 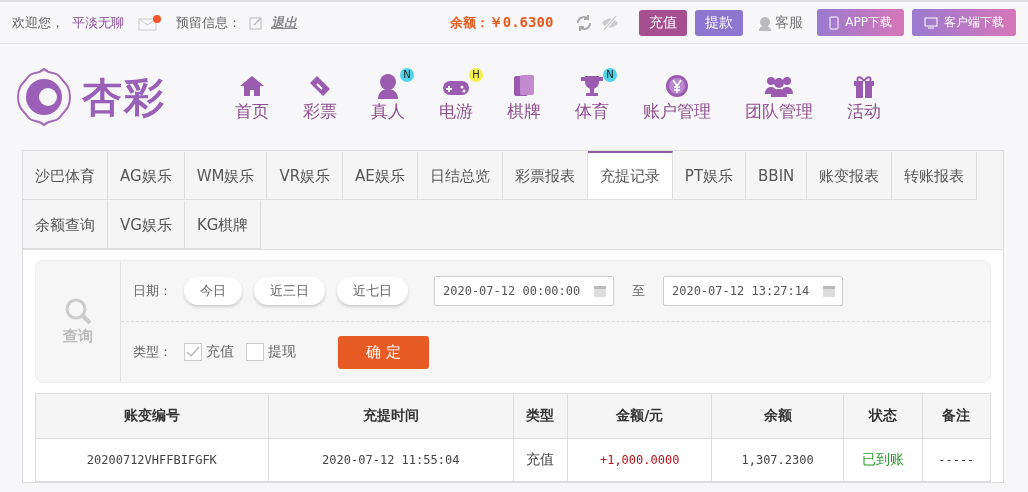 What do you see at coordinates (213, 291) in the screenshot?
I see `quick-date-button: 今日` at bounding box center [213, 291].